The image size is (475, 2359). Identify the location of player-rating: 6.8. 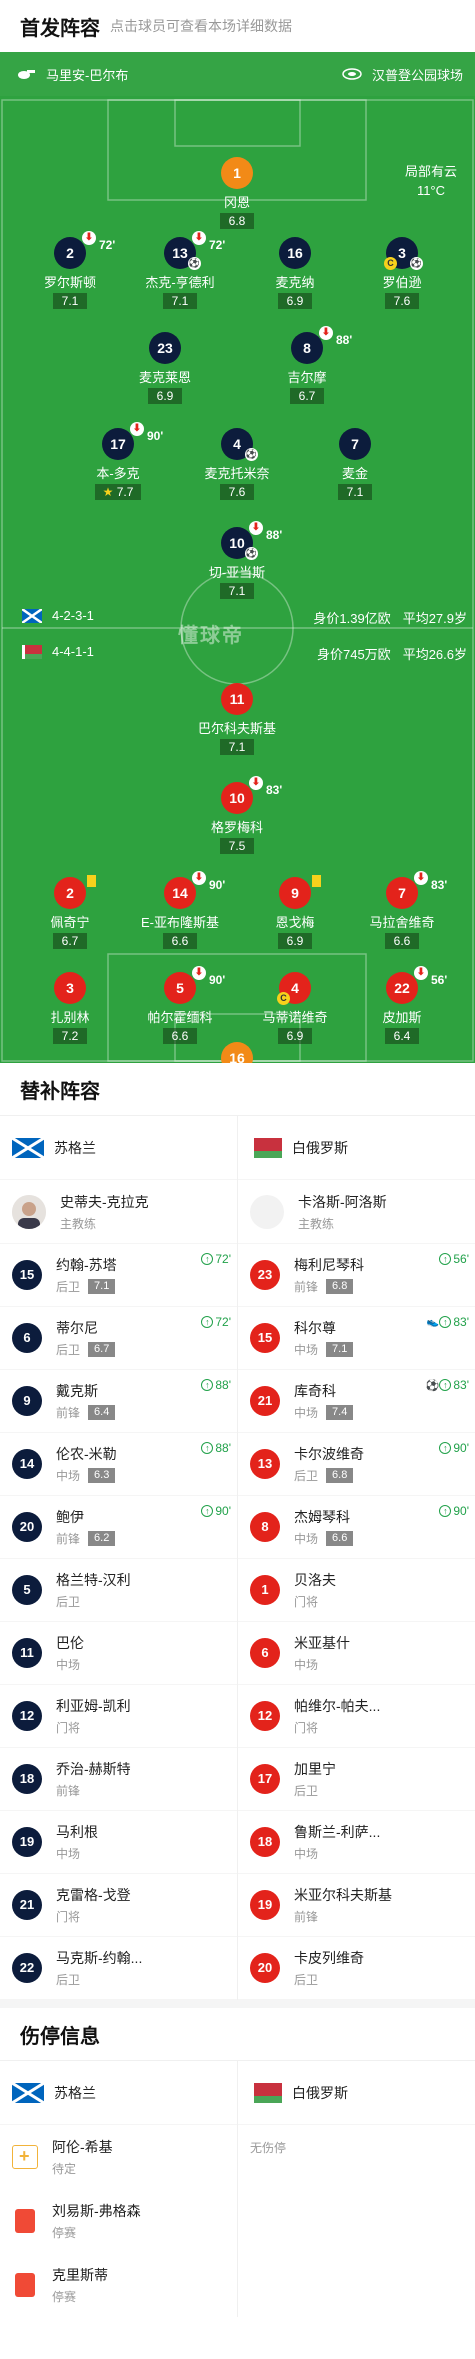
(237, 221).